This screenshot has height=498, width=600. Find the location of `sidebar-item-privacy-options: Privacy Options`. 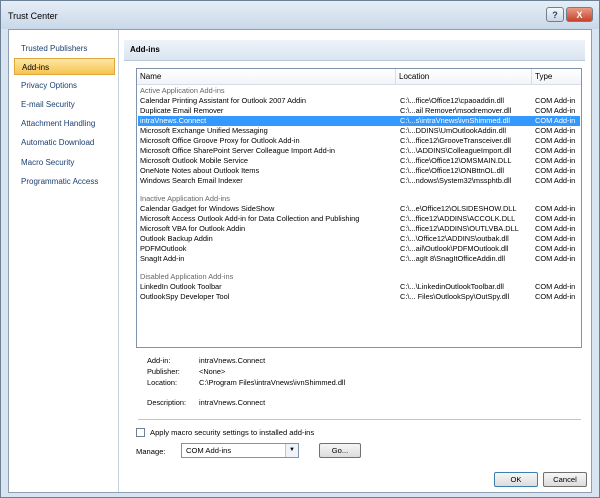

sidebar-item-privacy-options: Privacy Options is located at coordinates (64, 85).